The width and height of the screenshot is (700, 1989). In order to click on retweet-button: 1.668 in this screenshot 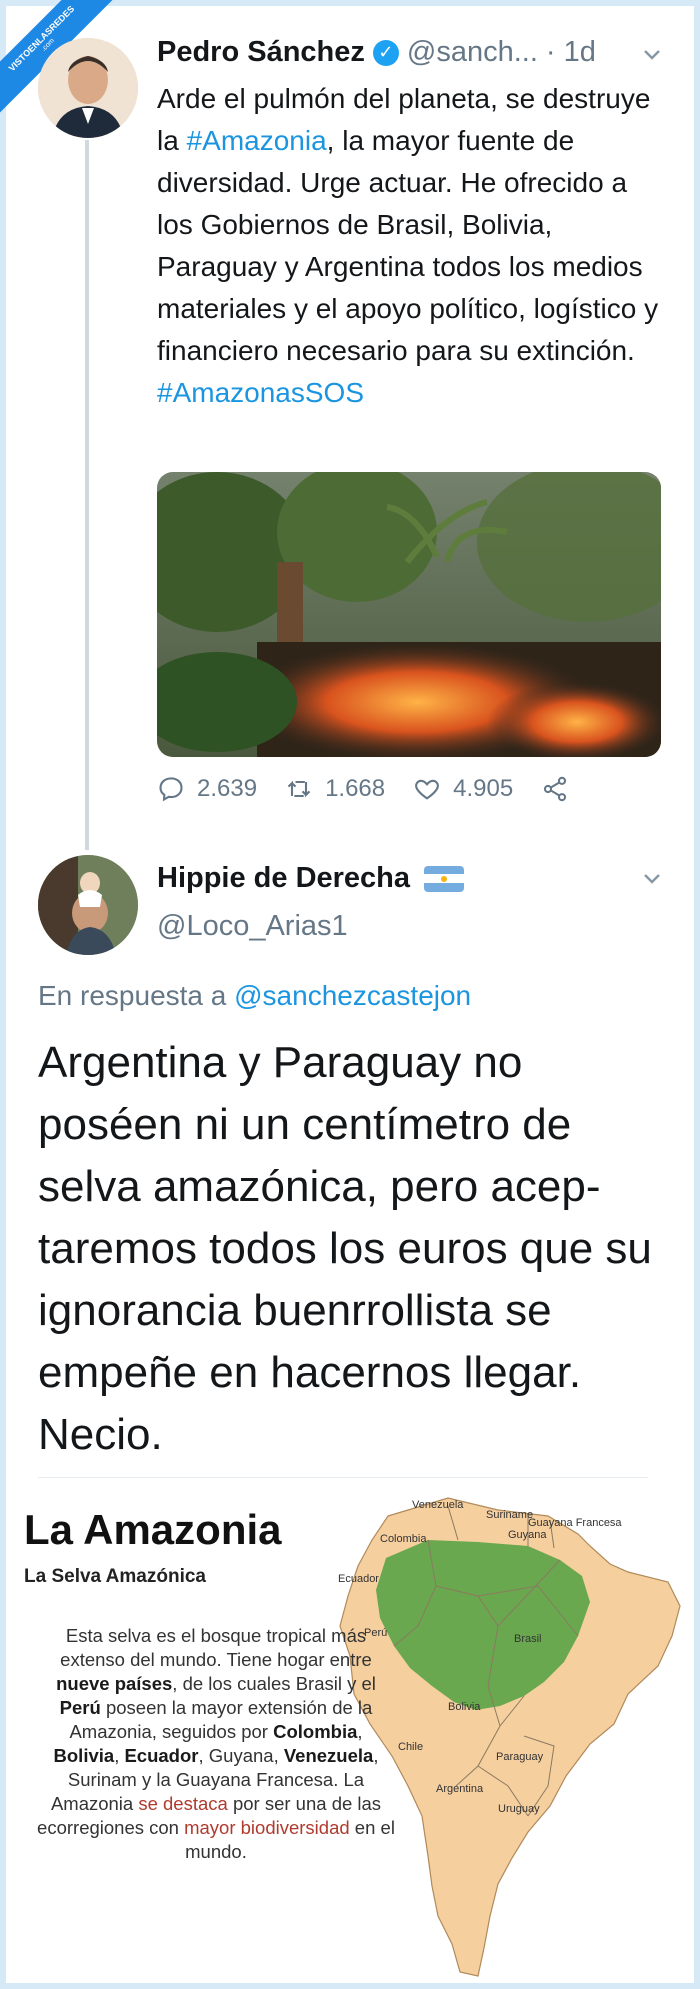, I will do `click(335, 789)`.